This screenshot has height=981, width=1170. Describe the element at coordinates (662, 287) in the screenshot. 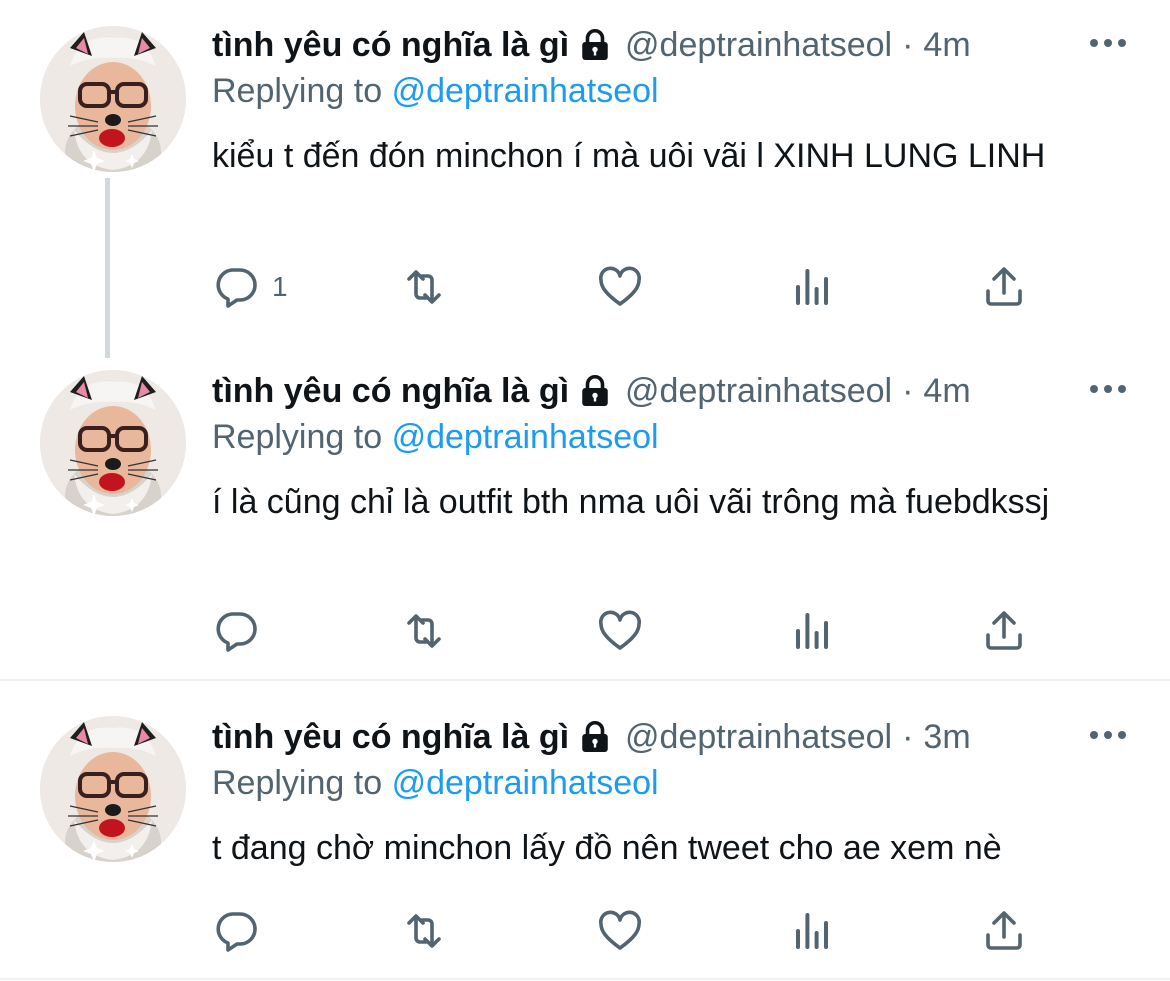

I see `action-bar: 1` at that location.